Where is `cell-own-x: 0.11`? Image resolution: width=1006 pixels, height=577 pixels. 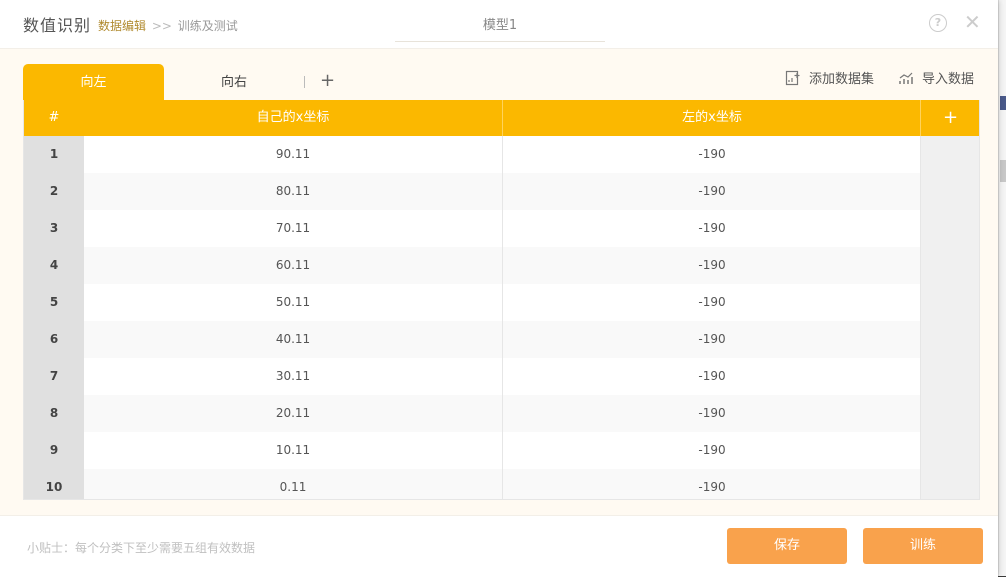 cell-own-x: 0.11 is located at coordinates (293, 484).